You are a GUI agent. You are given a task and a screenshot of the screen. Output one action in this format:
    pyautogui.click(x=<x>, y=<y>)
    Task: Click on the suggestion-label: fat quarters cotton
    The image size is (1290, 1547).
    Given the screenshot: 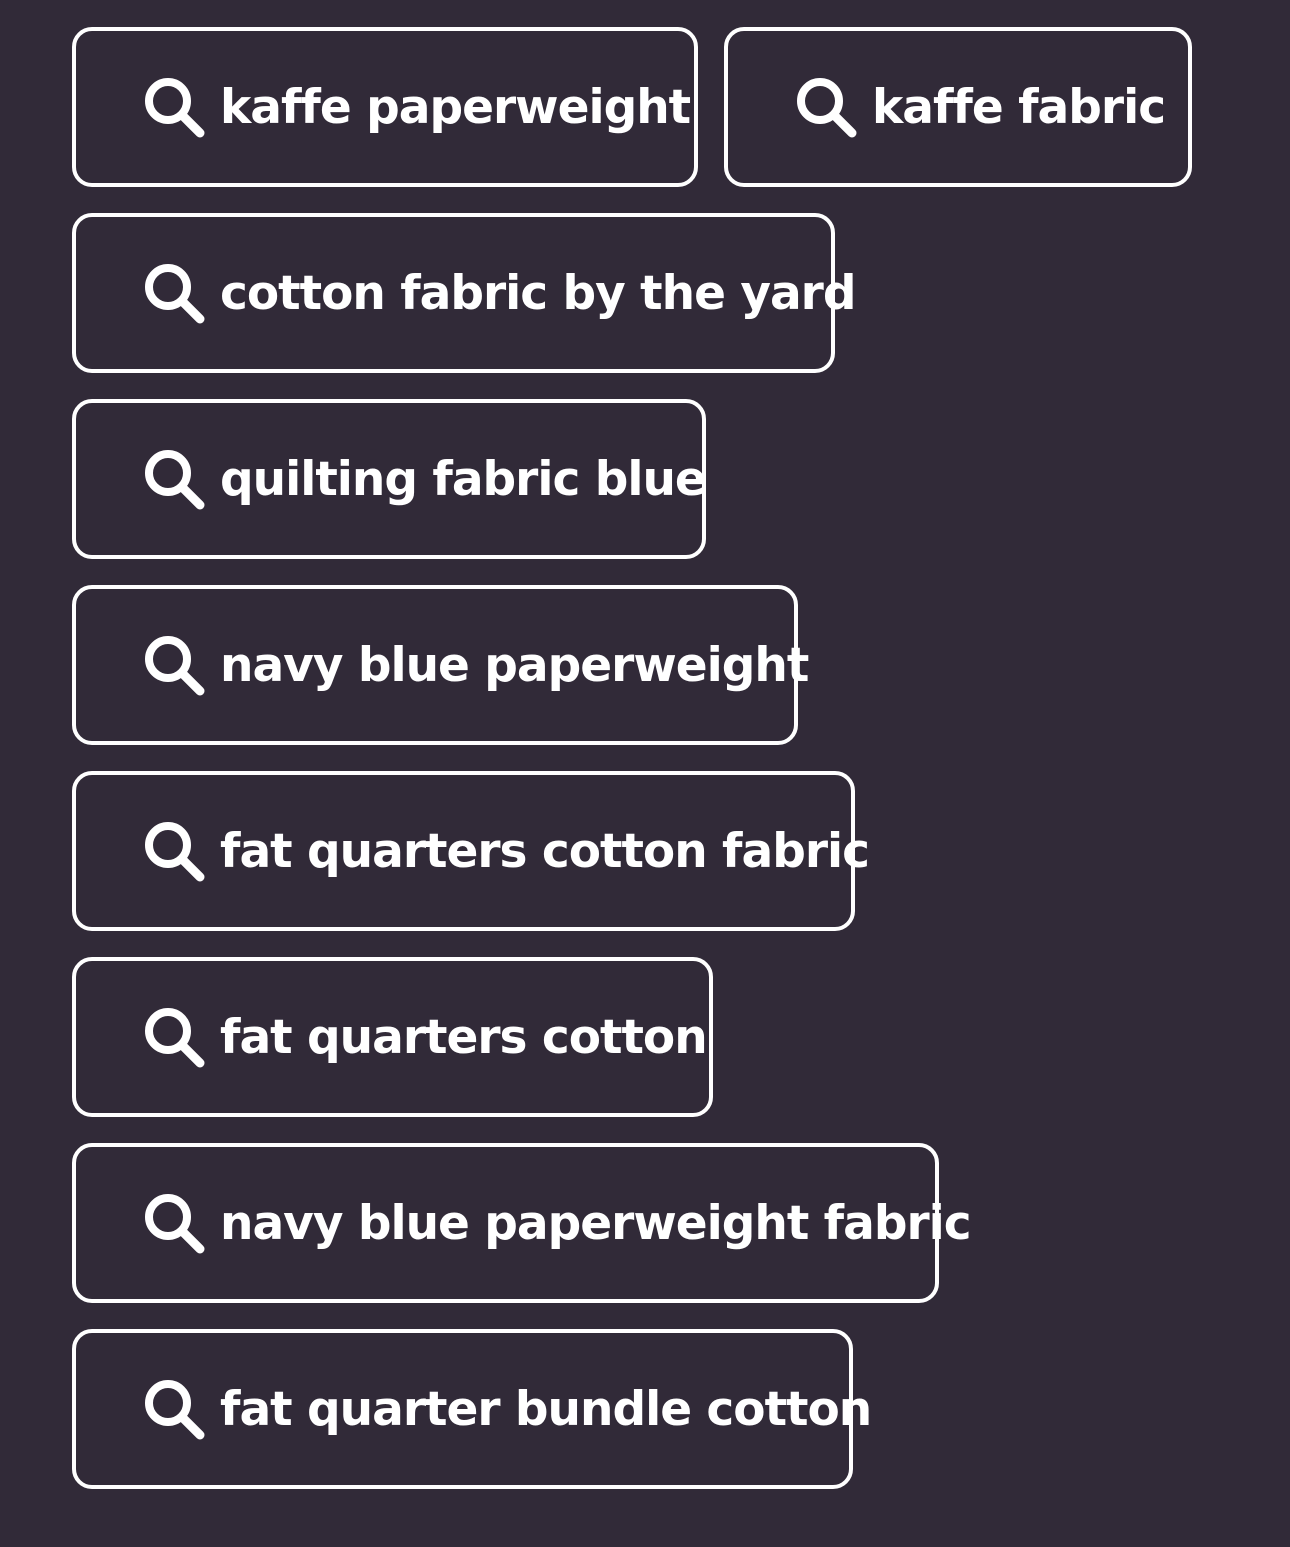 What is the action you would take?
    pyautogui.click(x=464, y=1037)
    